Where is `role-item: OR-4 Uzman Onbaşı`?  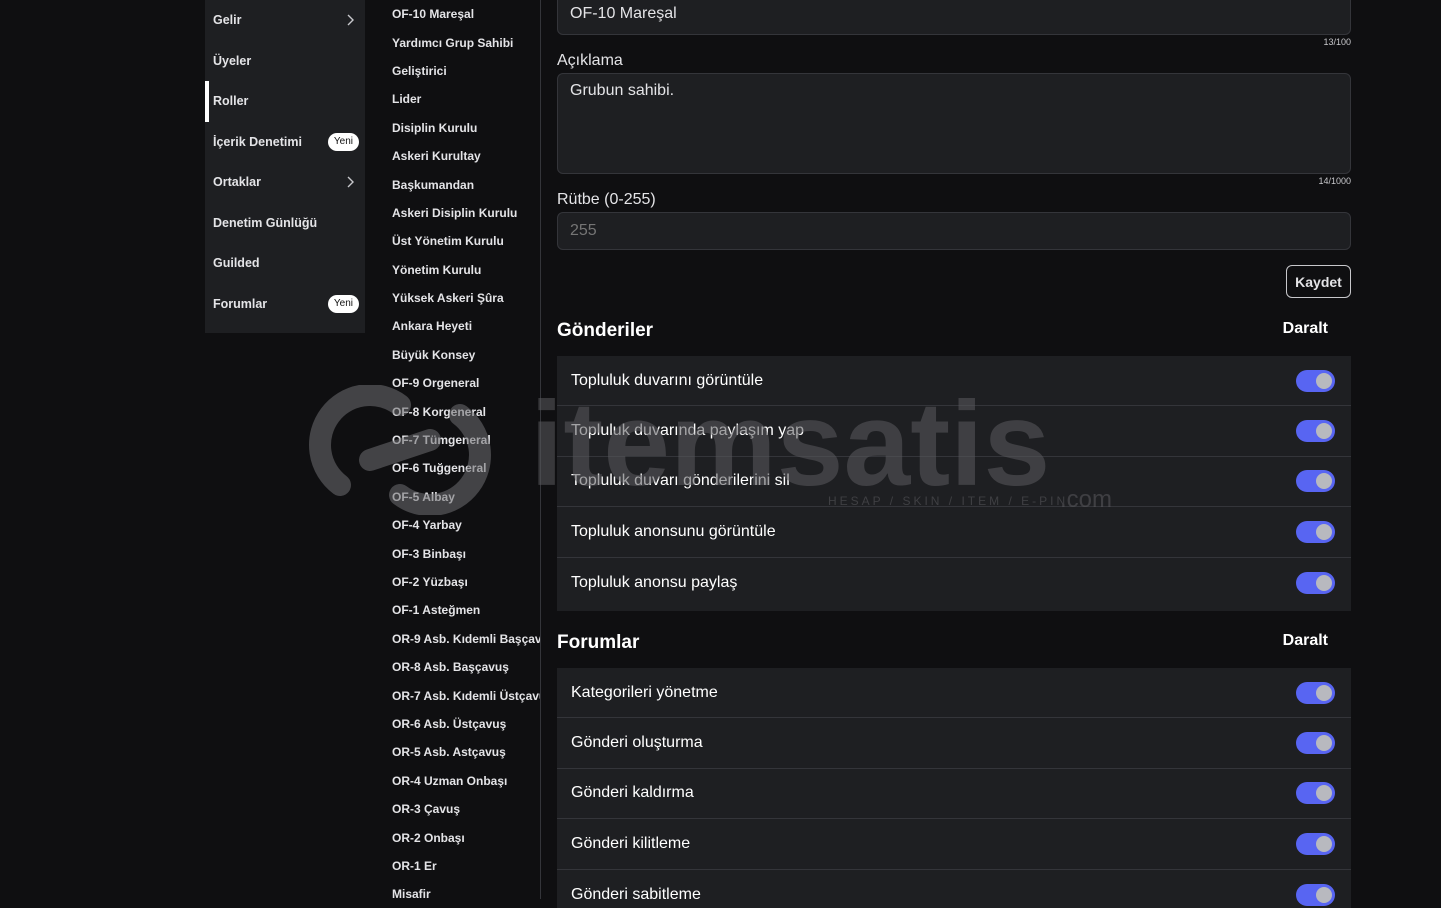 role-item: OR-4 Uzman Onbaşı is located at coordinates (462, 781).